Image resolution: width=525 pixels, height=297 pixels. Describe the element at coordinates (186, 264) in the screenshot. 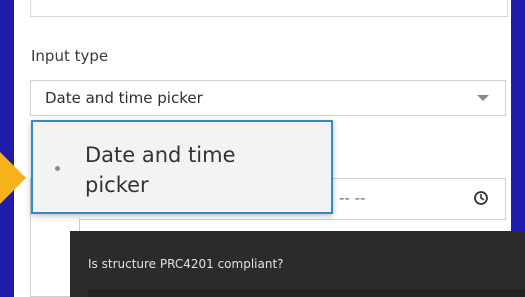

I see `tooltip-text: Is structure PRC4201 compliant?` at that location.